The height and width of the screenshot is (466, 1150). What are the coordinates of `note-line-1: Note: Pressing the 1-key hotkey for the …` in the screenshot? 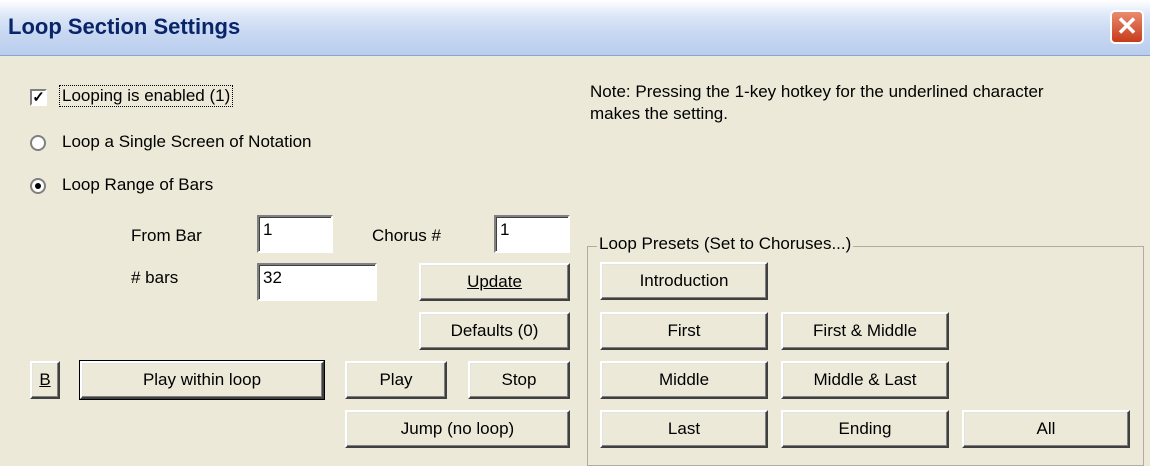 It's located at (817, 91).